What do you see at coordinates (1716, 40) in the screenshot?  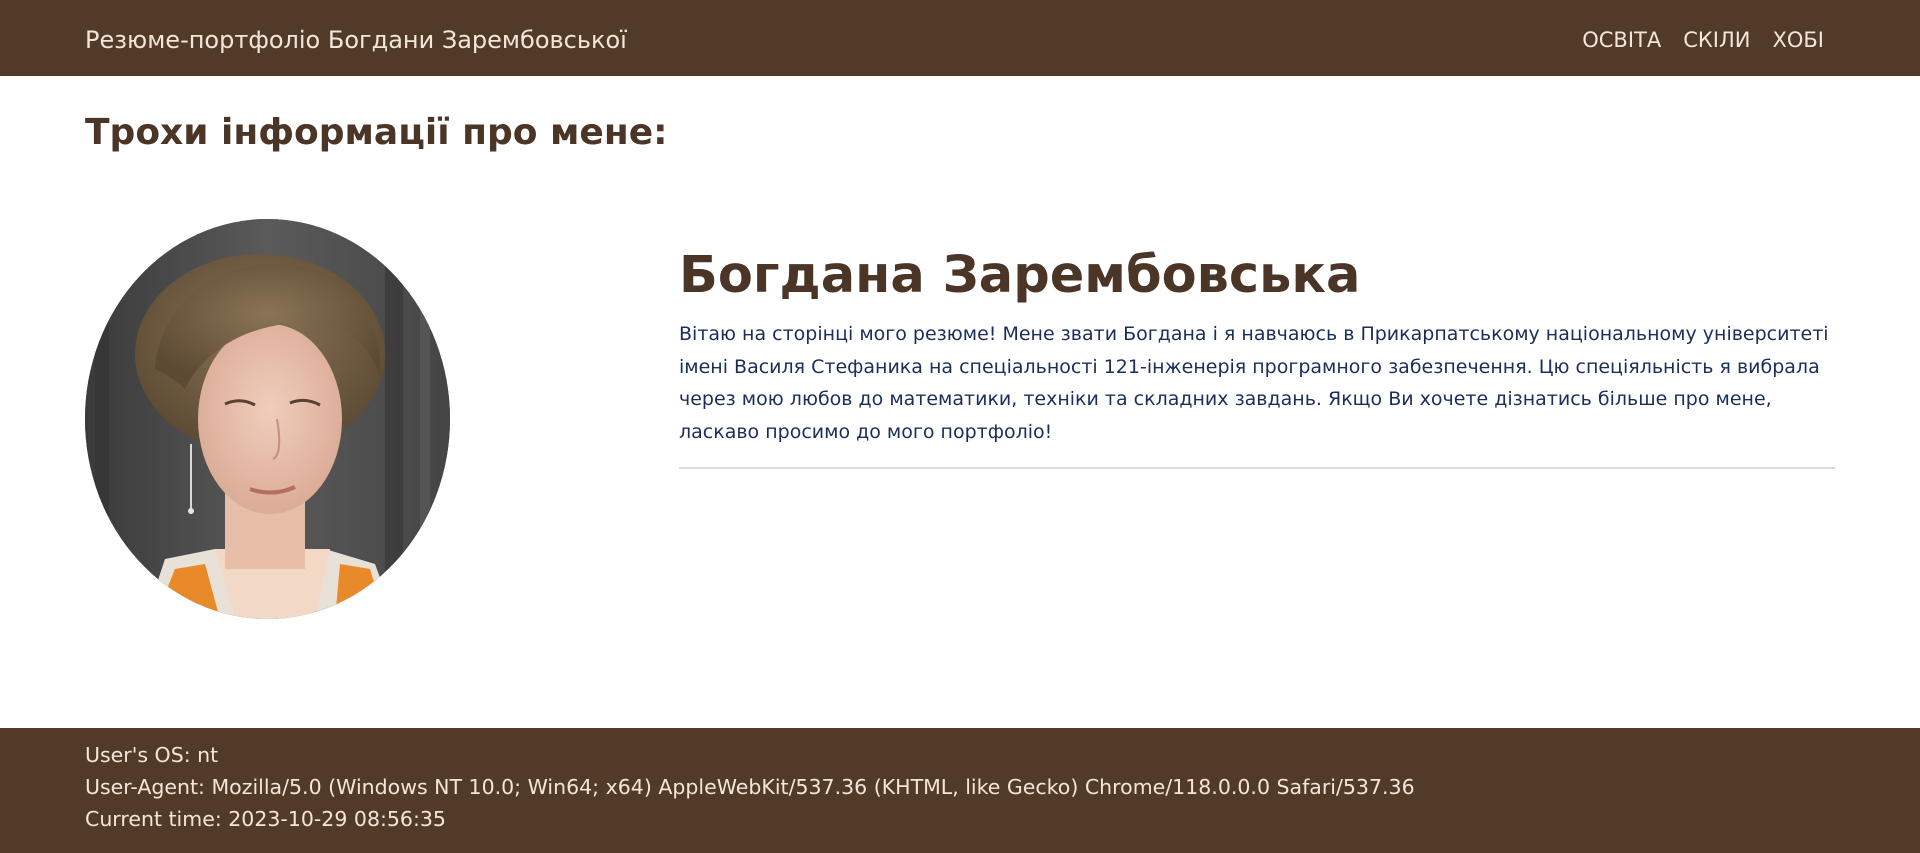 I see `nav-link-skills: СКІЛИ` at bounding box center [1716, 40].